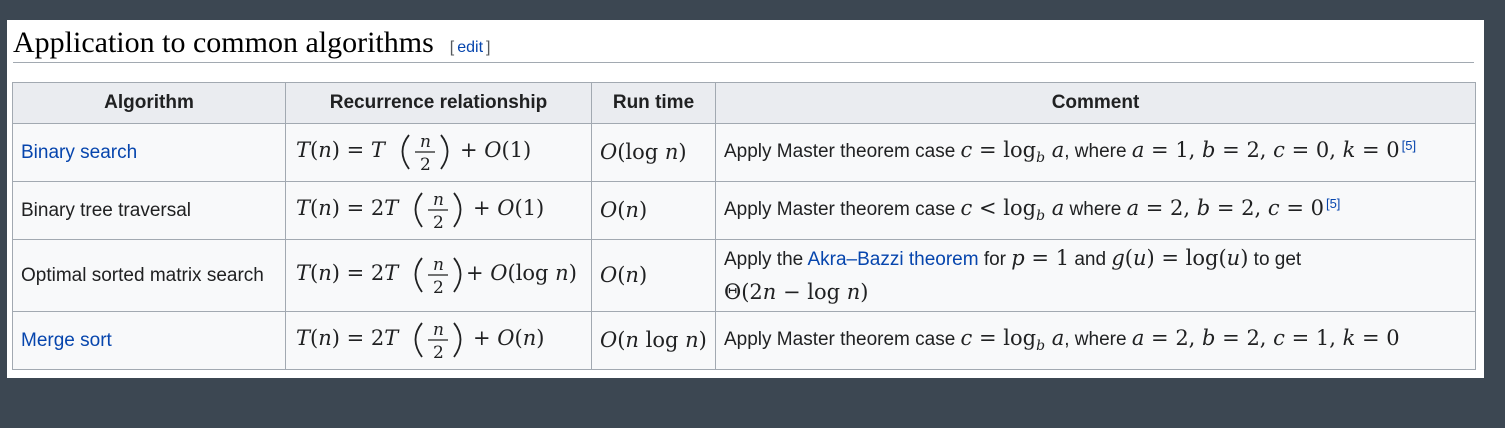 Image resolution: width=1505 pixels, height=428 pixels. I want to click on binary-search-link: Binary search, so click(79, 152).